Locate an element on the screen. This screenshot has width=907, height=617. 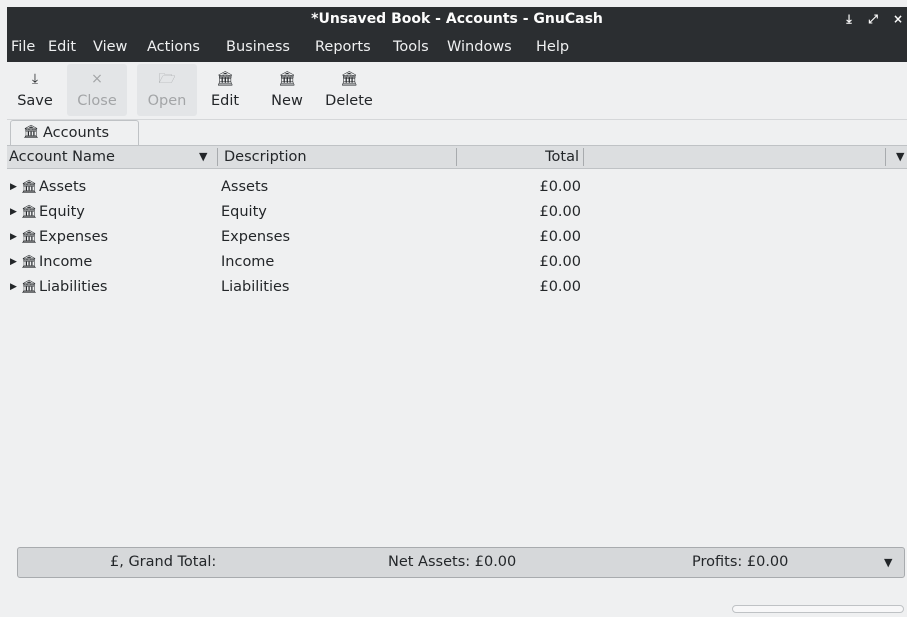
new-account-button: 🏛 New is located at coordinates (287, 90).